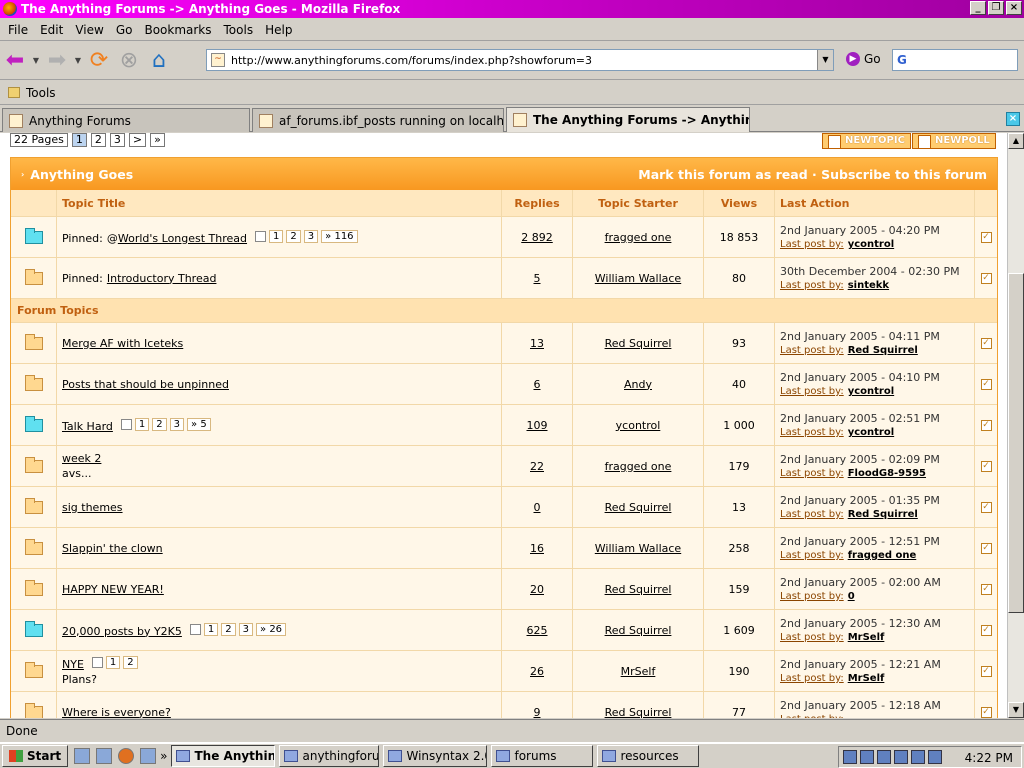  Describe the element at coordinates (955, 60) in the screenshot. I see `search-box: G` at that location.